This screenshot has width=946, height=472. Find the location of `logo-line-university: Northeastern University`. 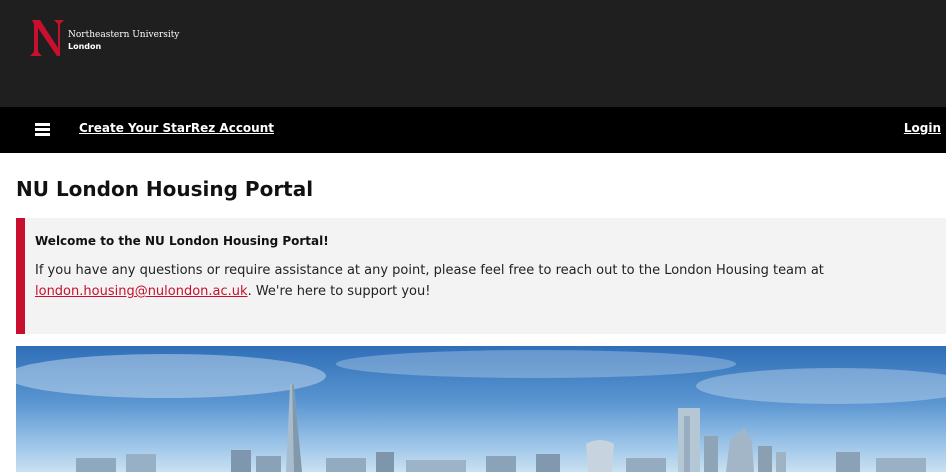

logo-line-university: Northeastern University is located at coordinates (124, 35).